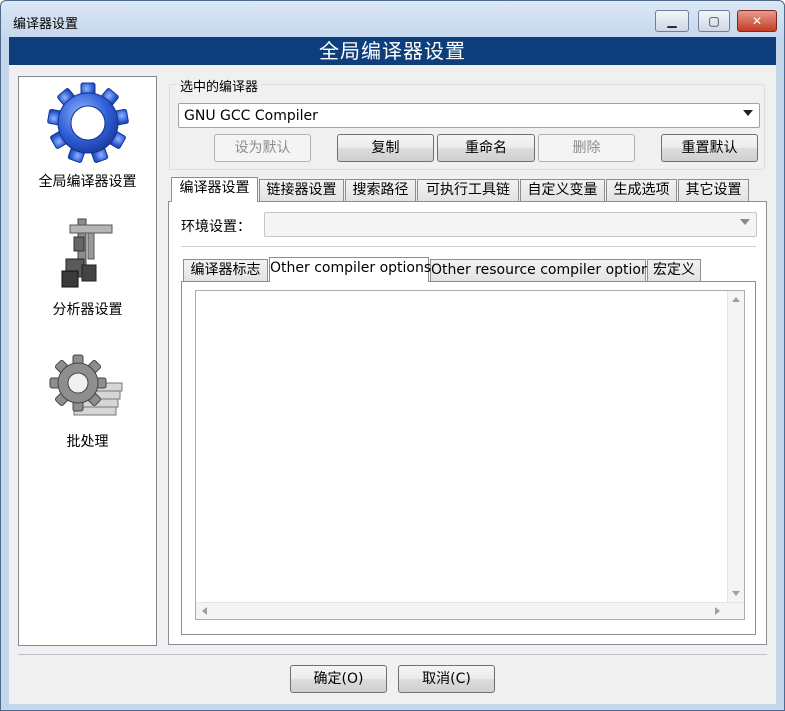 This screenshot has width=785, height=711. I want to click on close-button: ✕, so click(757, 21).